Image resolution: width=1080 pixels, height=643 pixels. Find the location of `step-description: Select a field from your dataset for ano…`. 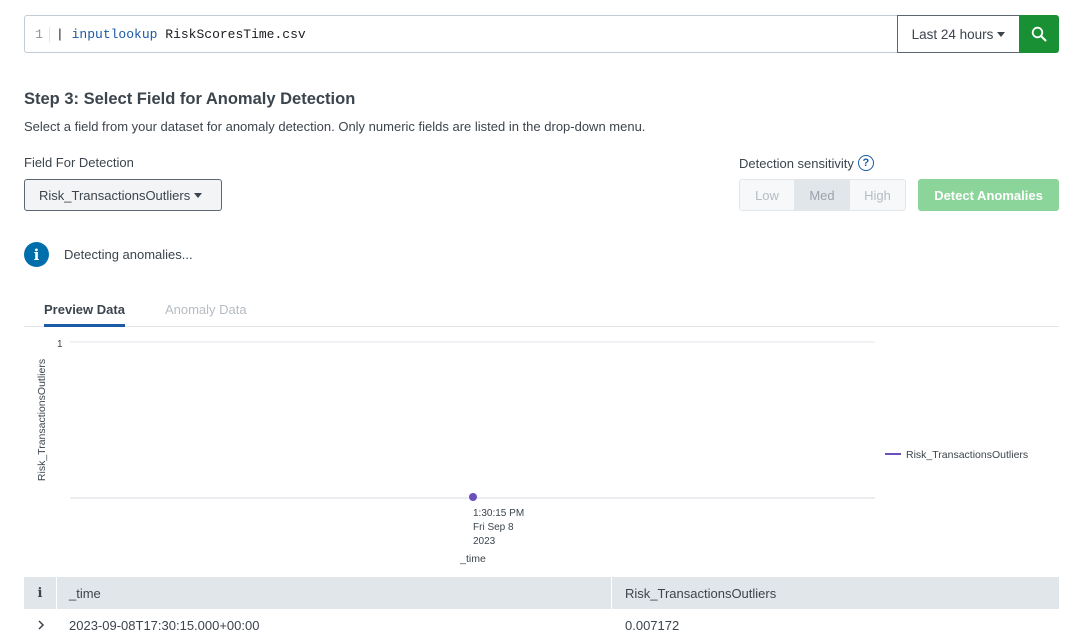

step-description: Select a field from your dataset for ano… is located at coordinates (335, 126).